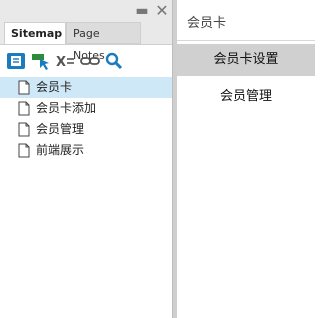 This screenshot has height=318, width=320. What do you see at coordinates (16, 61) in the screenshot?
I see `add-page-icon` at bounding box center [16, 61].